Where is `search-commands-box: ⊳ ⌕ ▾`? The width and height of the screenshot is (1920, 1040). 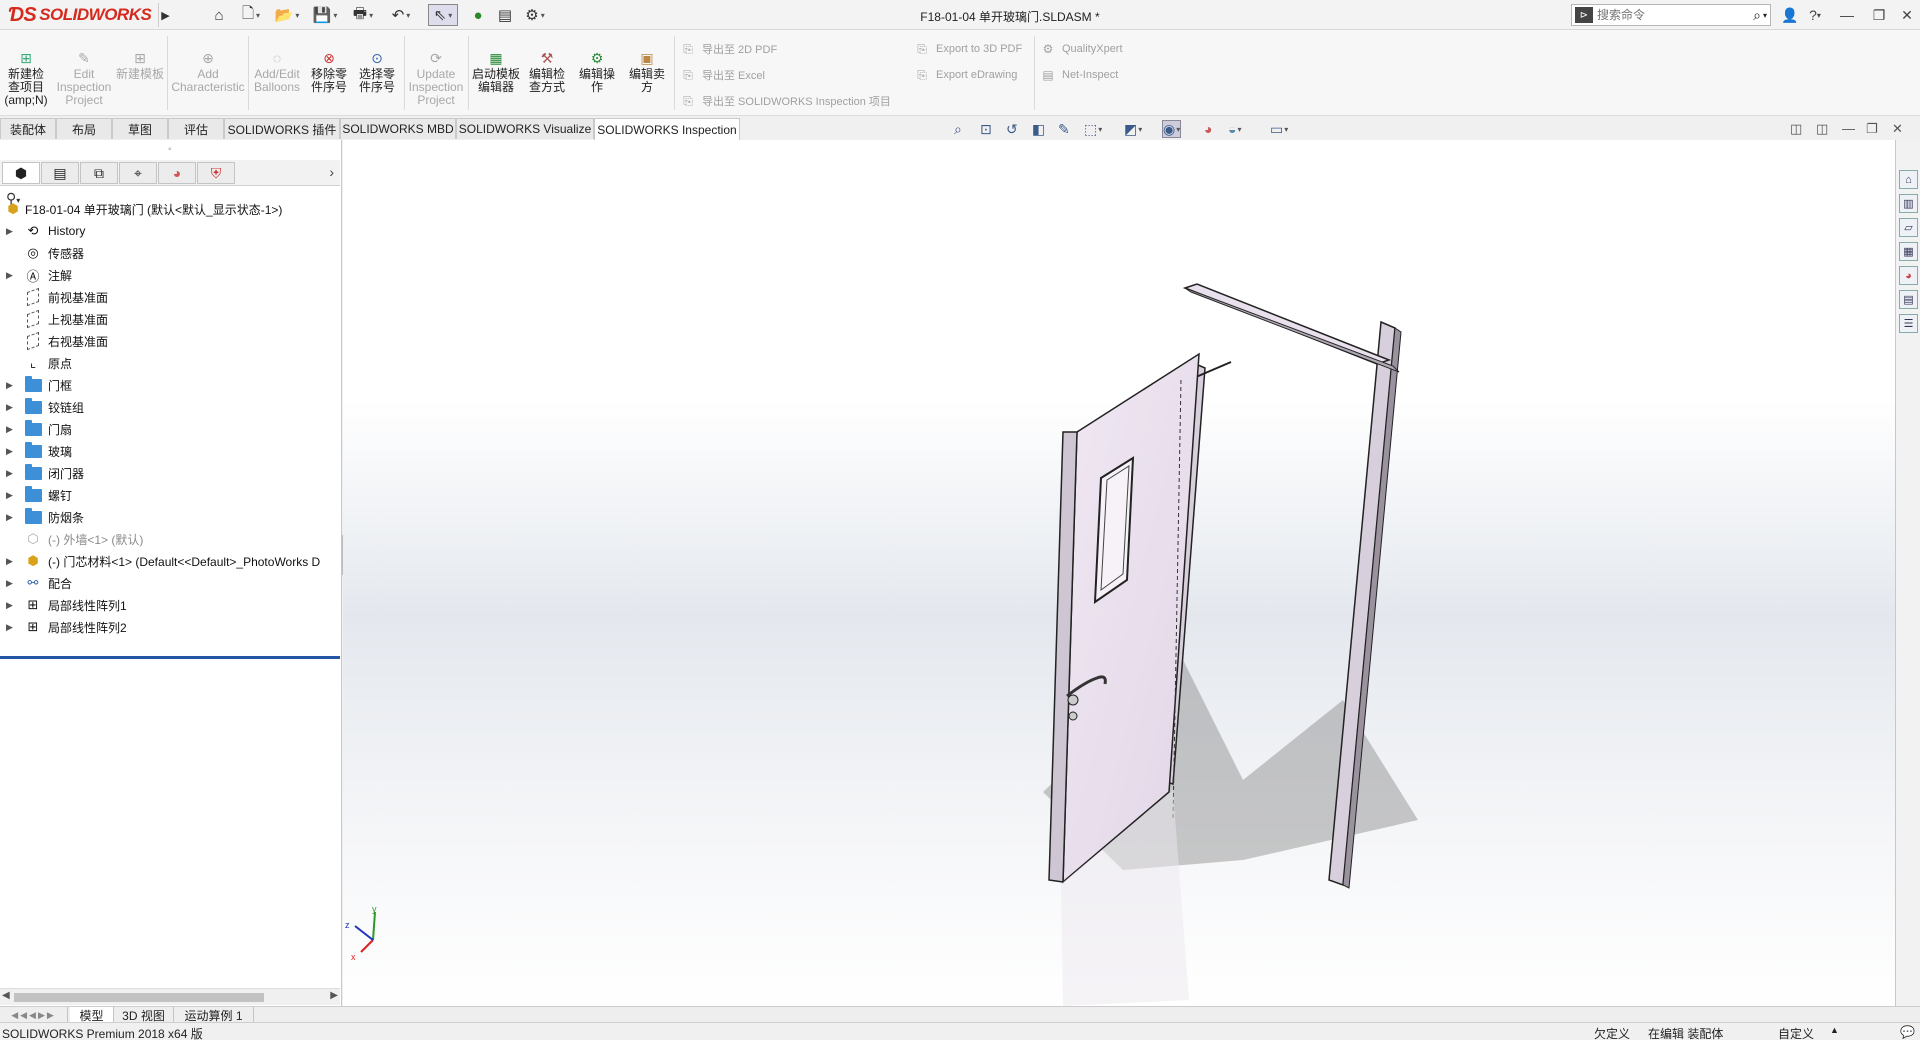 search-commands-box: ⊳ ⌕ ▾ is located at coordinates (1671, 15).